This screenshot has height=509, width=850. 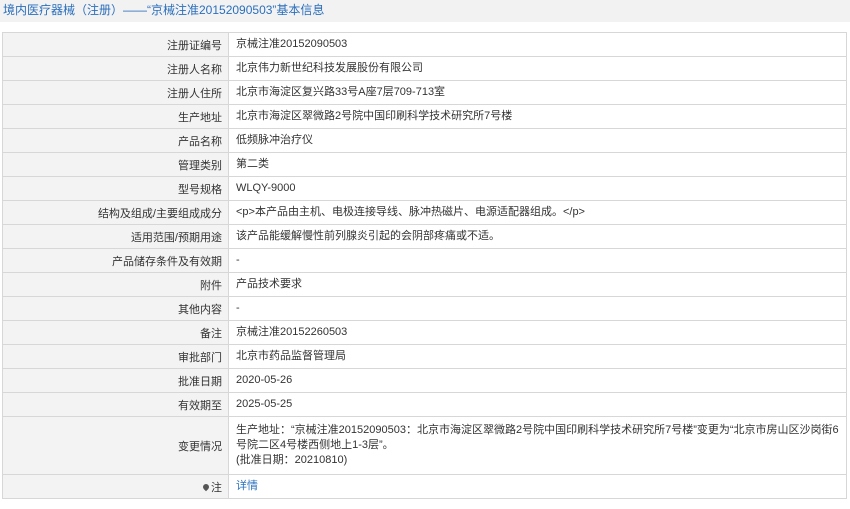 I want to click on map-pin-icon, so click(x=206, y=486).